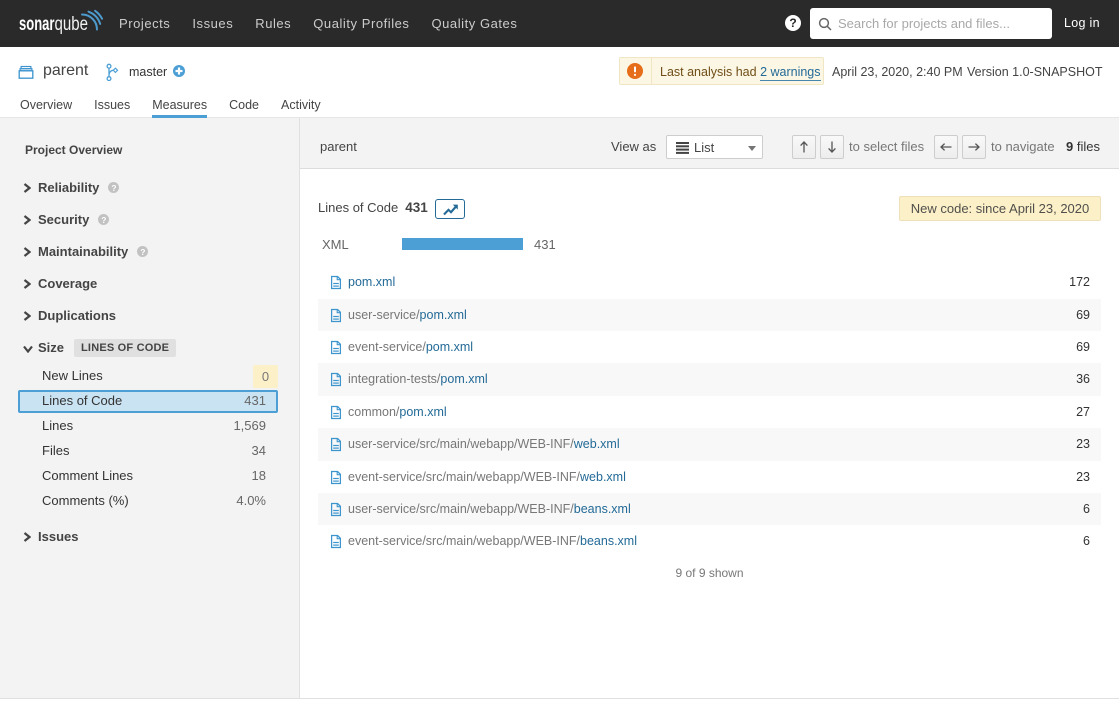  Describe the element at coordinates (72, 24) in the screenshot. I see `svg-text: qube` at that location.